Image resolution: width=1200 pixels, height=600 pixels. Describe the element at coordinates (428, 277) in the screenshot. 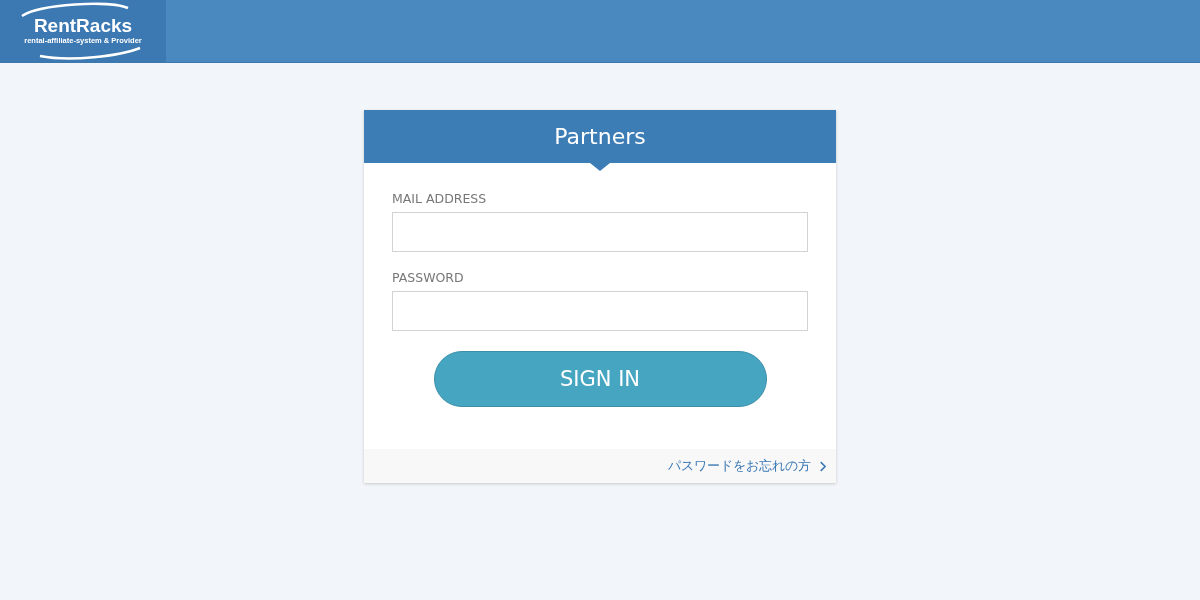

I see `field-label: PASSWORD` at that location.